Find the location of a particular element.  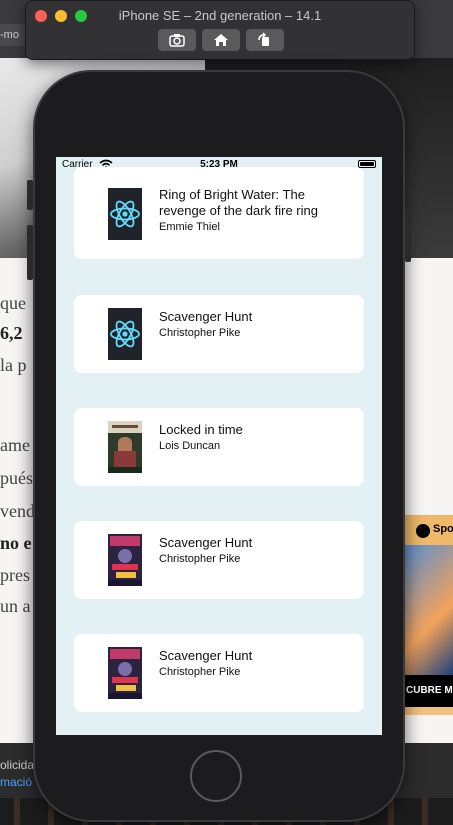

browser-tab-text: -mo is located at coordinates (9, 35).